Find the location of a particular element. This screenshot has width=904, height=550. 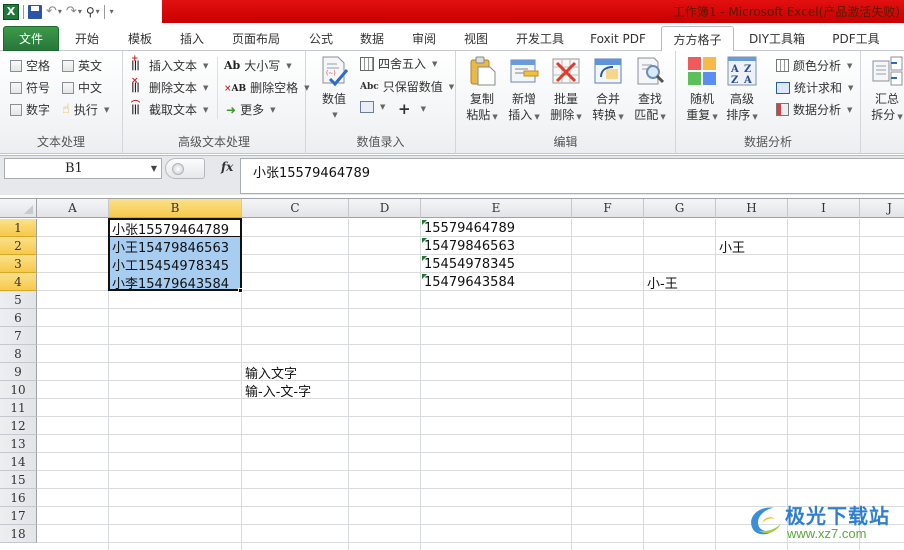

formula-bar-resize-handle is located at coordinates (185, 168).